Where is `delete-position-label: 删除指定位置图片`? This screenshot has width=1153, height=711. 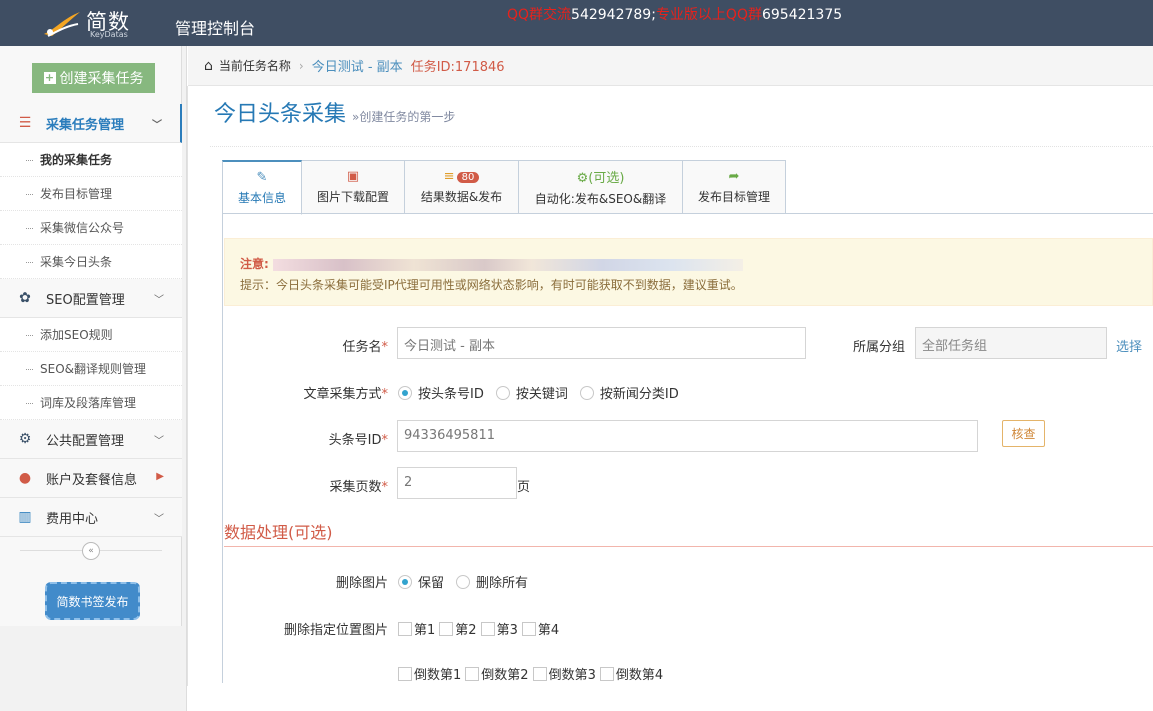 delete-position-label: 删除指定位置图片 is located at coordinates (335, 630).